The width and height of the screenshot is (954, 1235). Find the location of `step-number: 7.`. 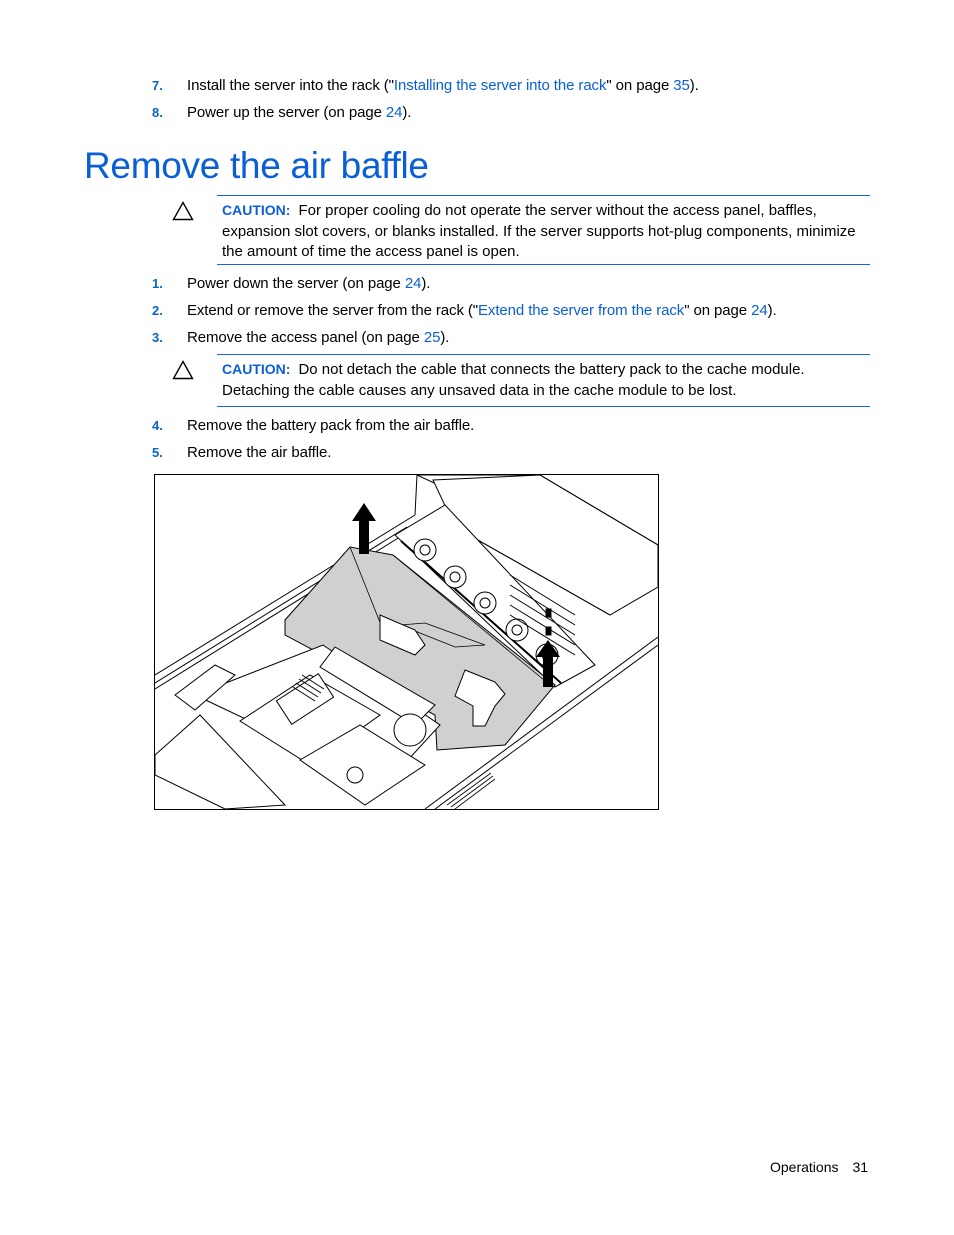

step-number: 7. is located at coordinates (157, 85).